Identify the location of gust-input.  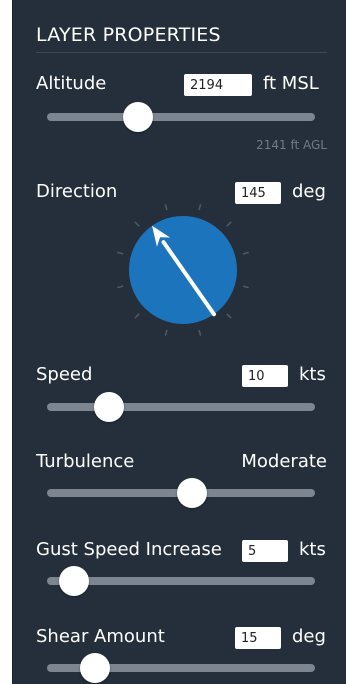
(265, 551).